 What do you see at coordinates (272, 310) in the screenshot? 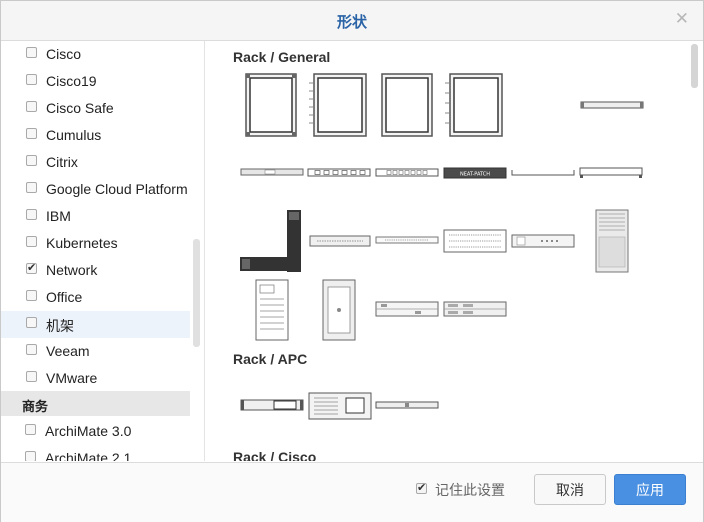
I see `tower-server-2-shape` at bounding box center [272, 310].